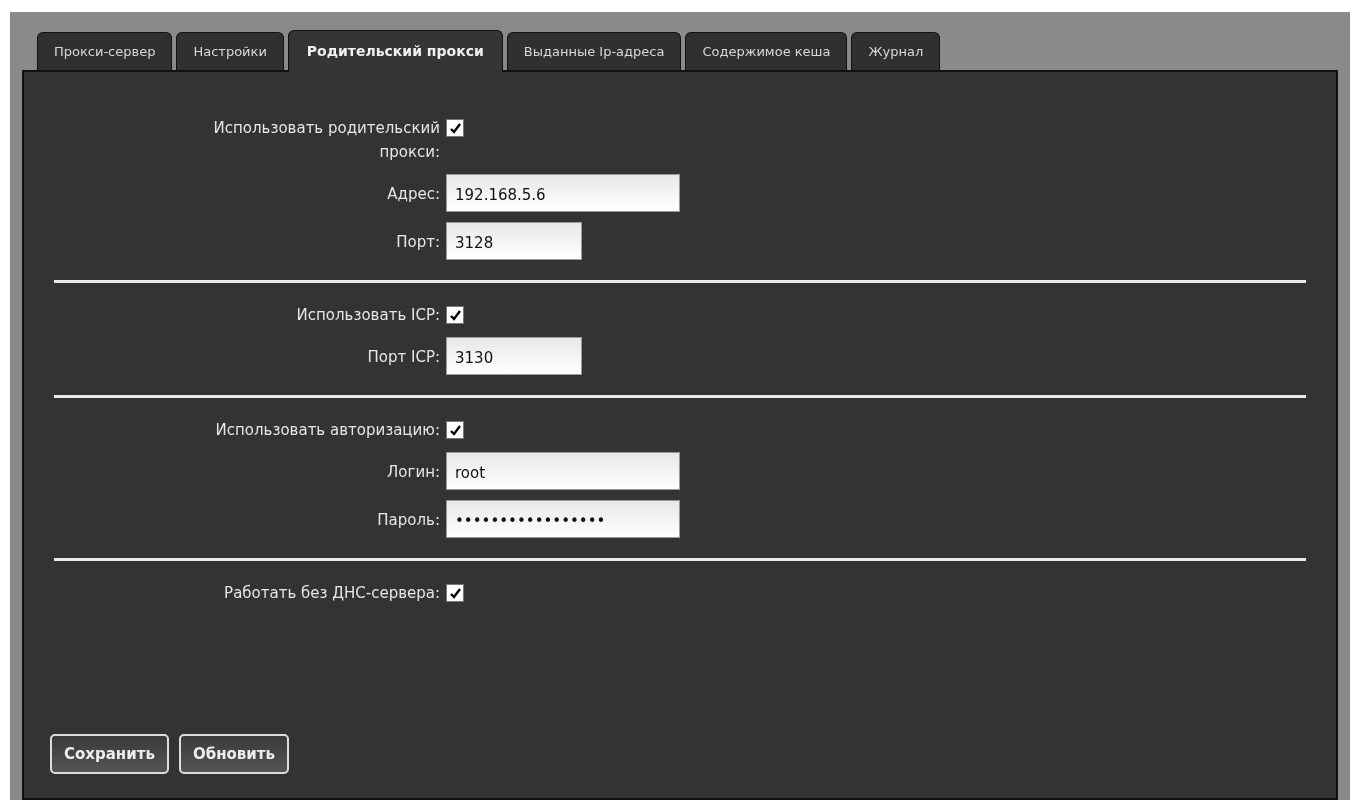  I want to click on text-field: 3130, so click(514, 356).